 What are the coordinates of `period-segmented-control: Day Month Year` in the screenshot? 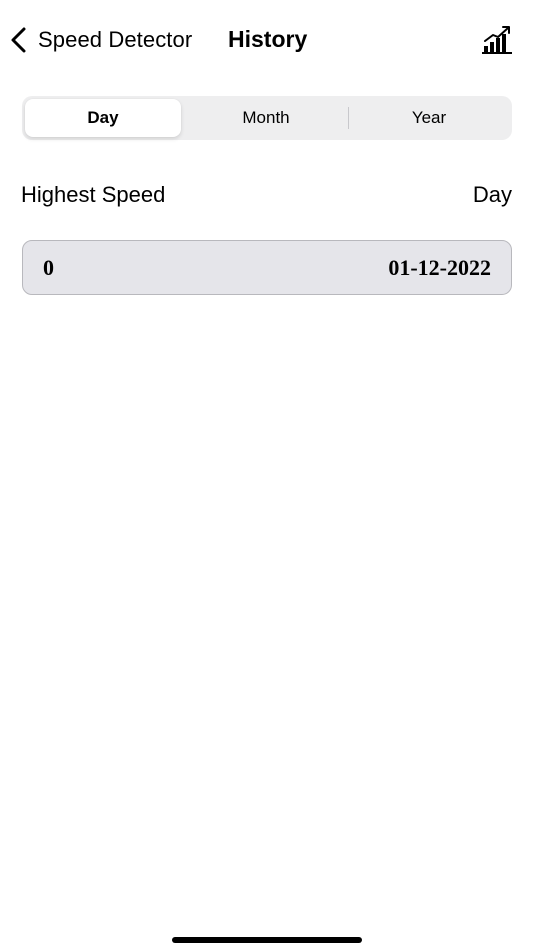 It's located at (267, 118).